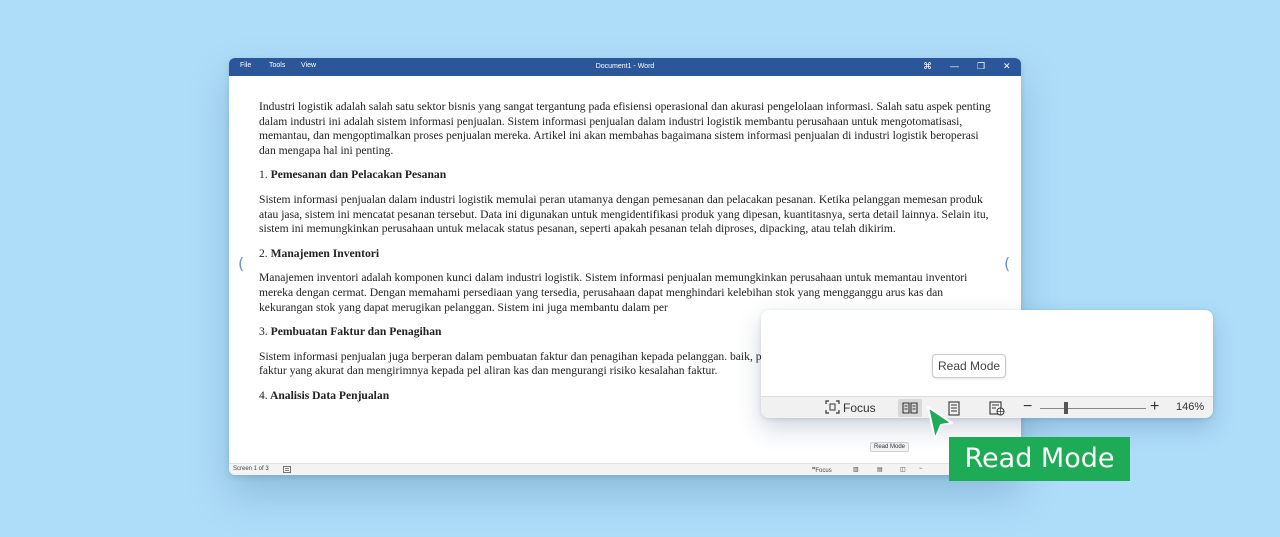  I want to click on section-number: 2., so click(263, 253).